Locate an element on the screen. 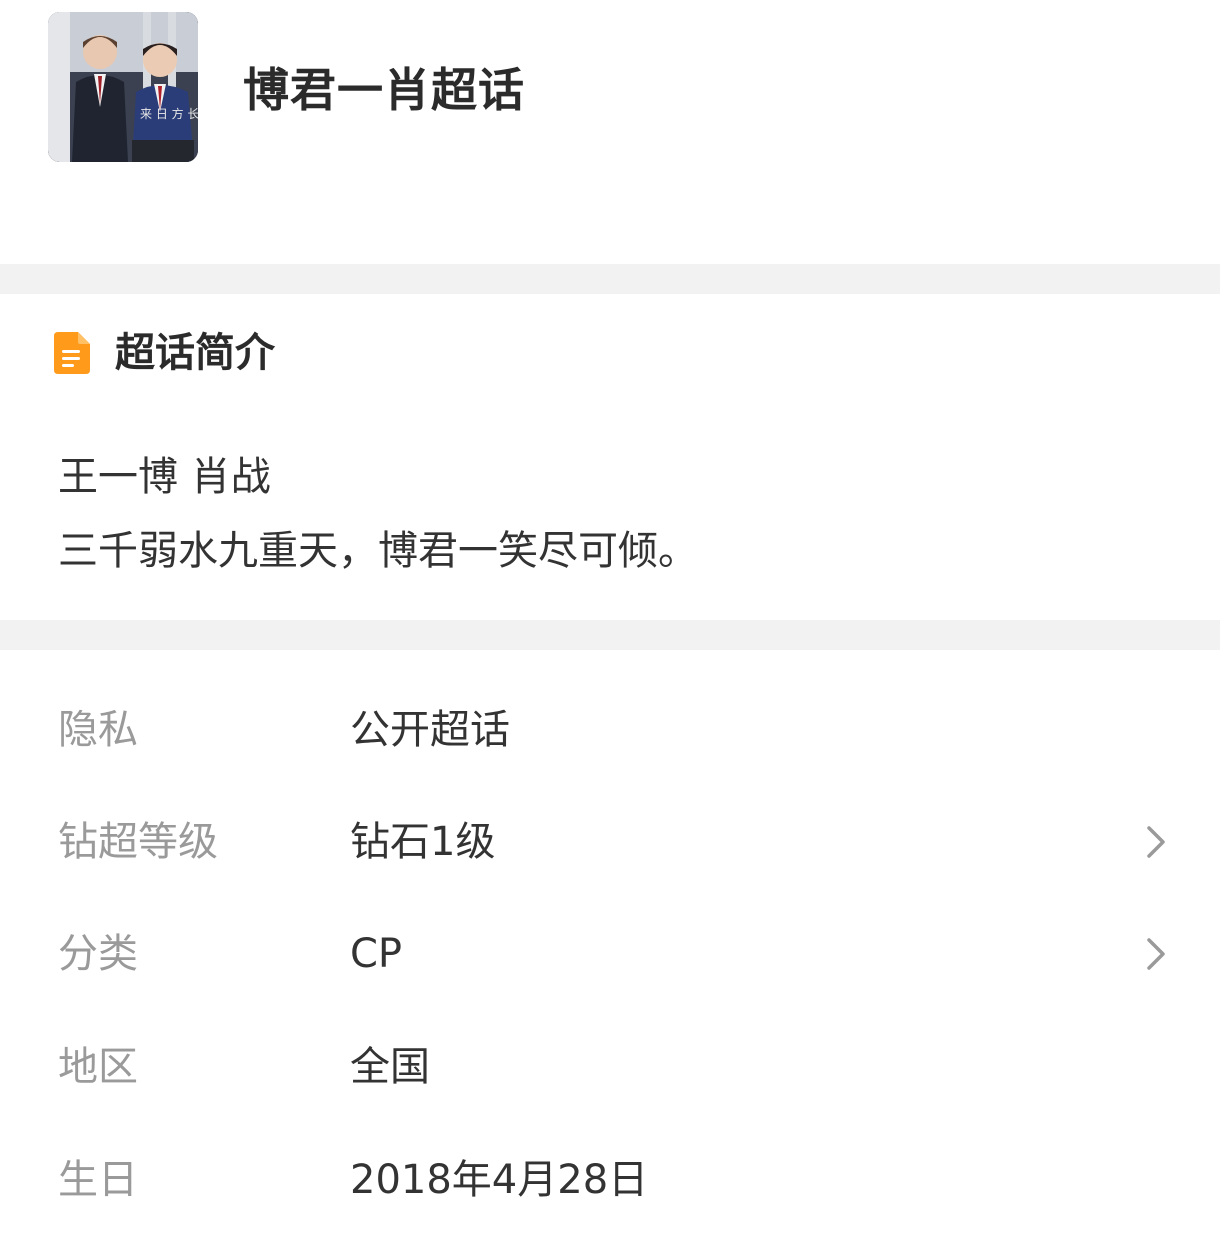 The image size is (1220, 1236). info-value: 全国 is located at coordinates (390, 1067).